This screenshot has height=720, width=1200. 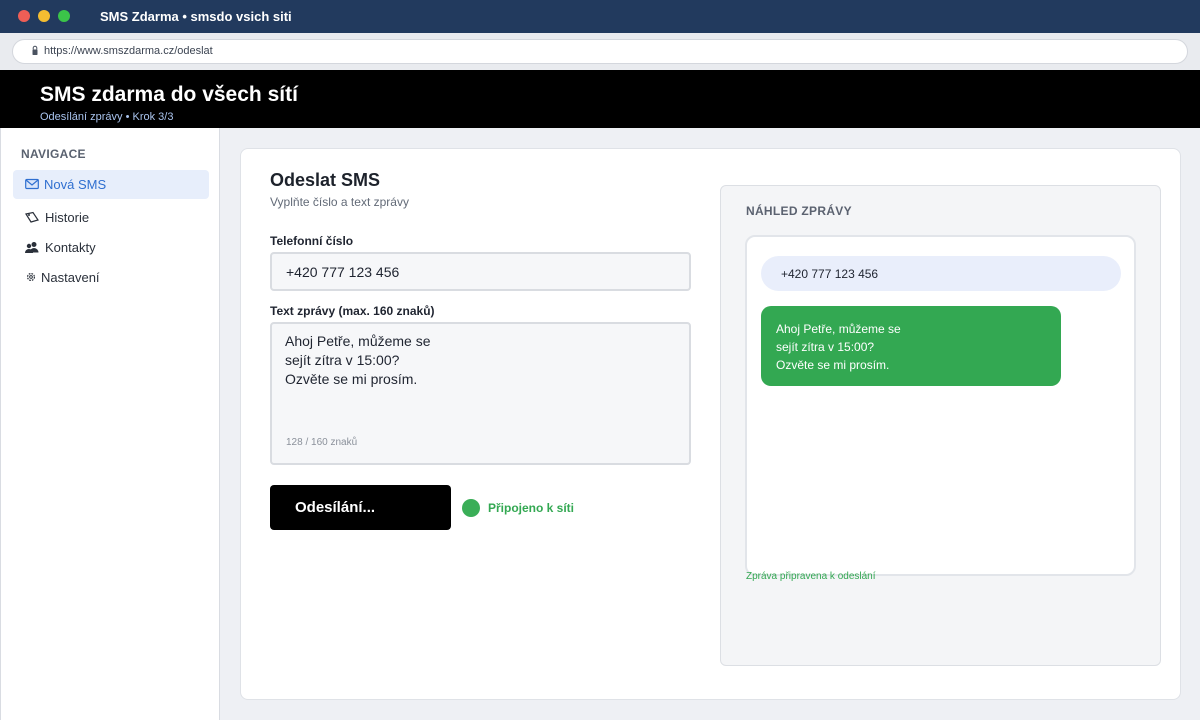 What do you see at coordinates (32, 184) in the screenshot?
I see `envelope-icon` at bounding box center [32, 184].